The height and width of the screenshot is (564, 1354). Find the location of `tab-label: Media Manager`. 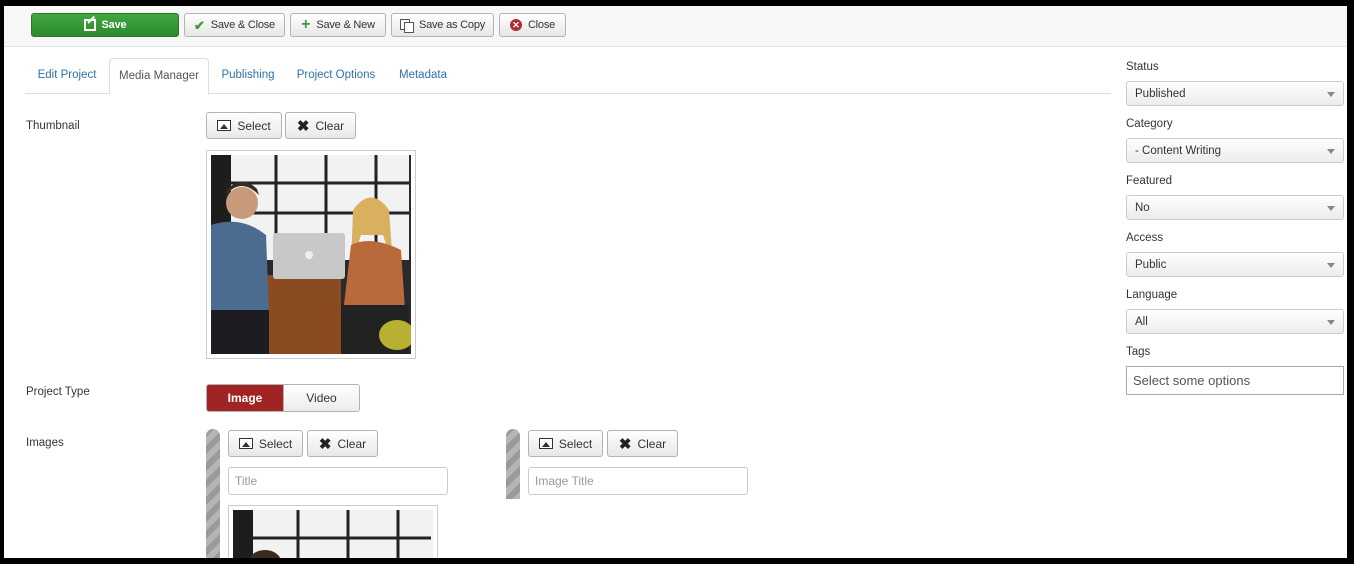

tab-label: Media Manager is located at coordinates (159, 76).